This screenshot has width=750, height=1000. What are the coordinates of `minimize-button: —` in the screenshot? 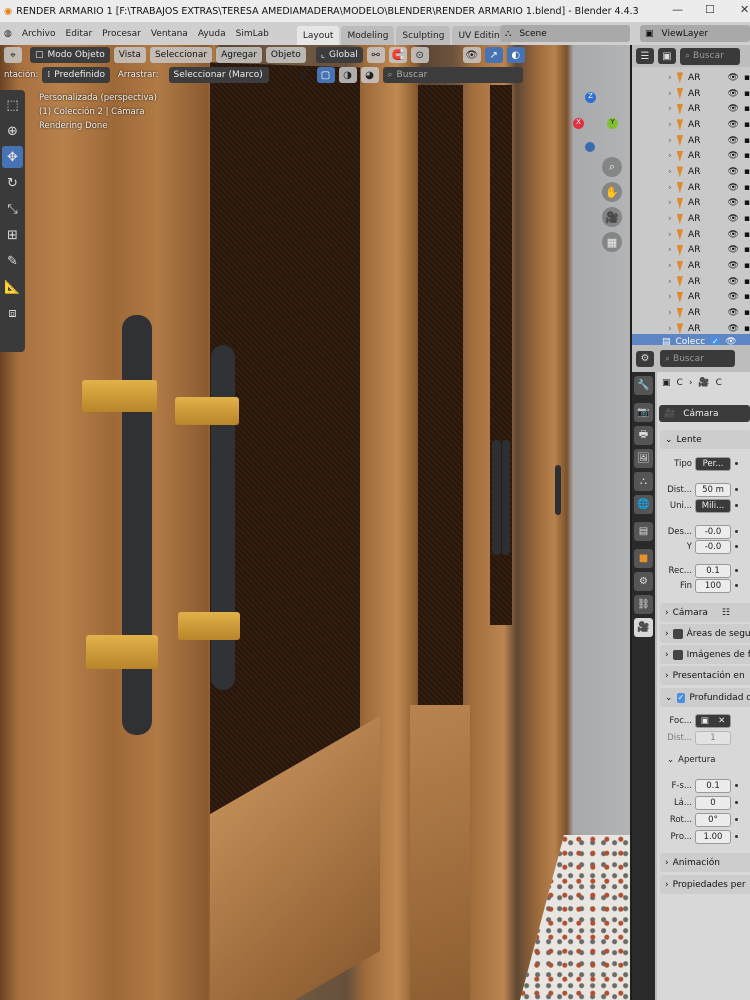 It's located at (677, 9).